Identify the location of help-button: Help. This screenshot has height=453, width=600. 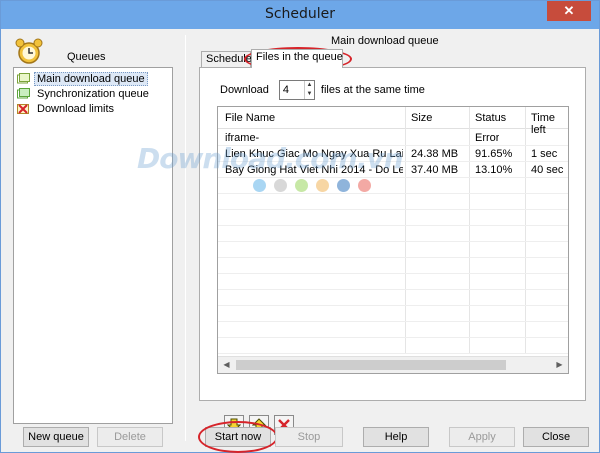
(396, 437).